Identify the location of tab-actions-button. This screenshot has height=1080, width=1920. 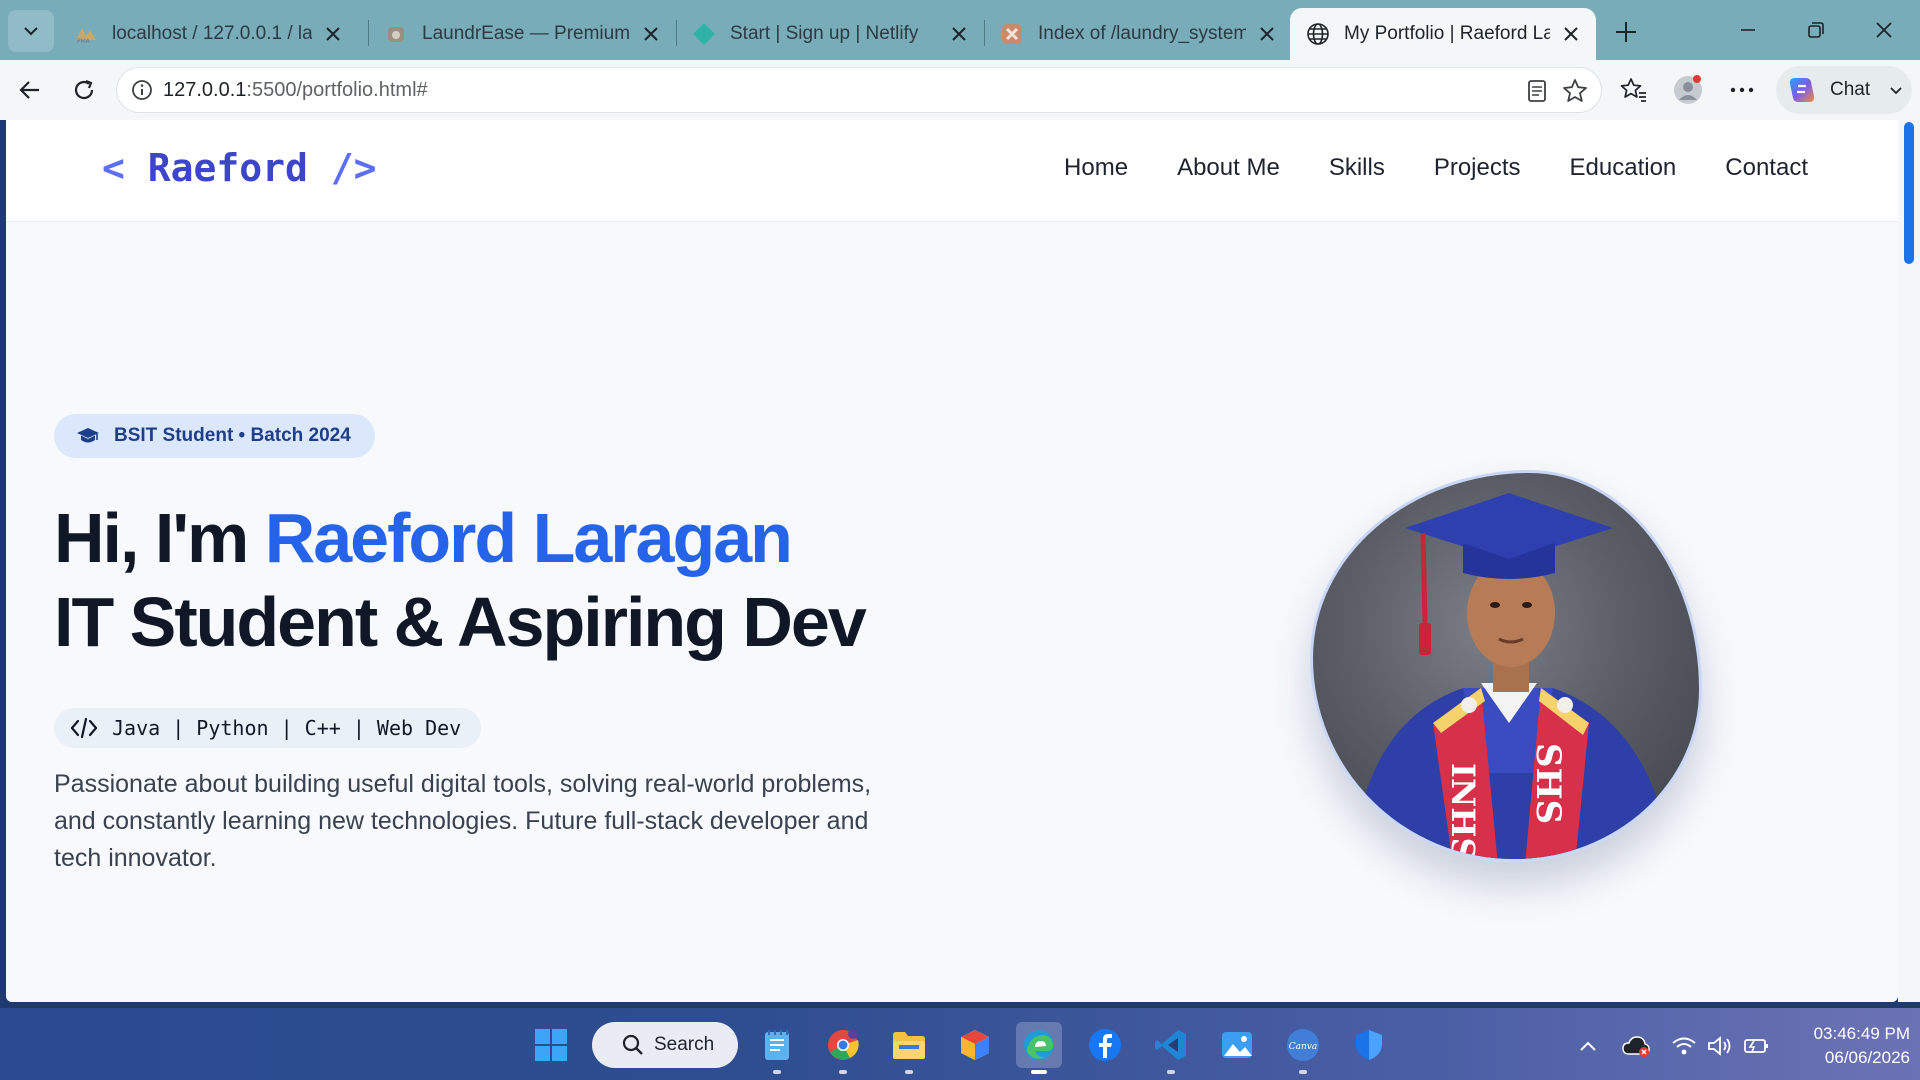
(31, 31).